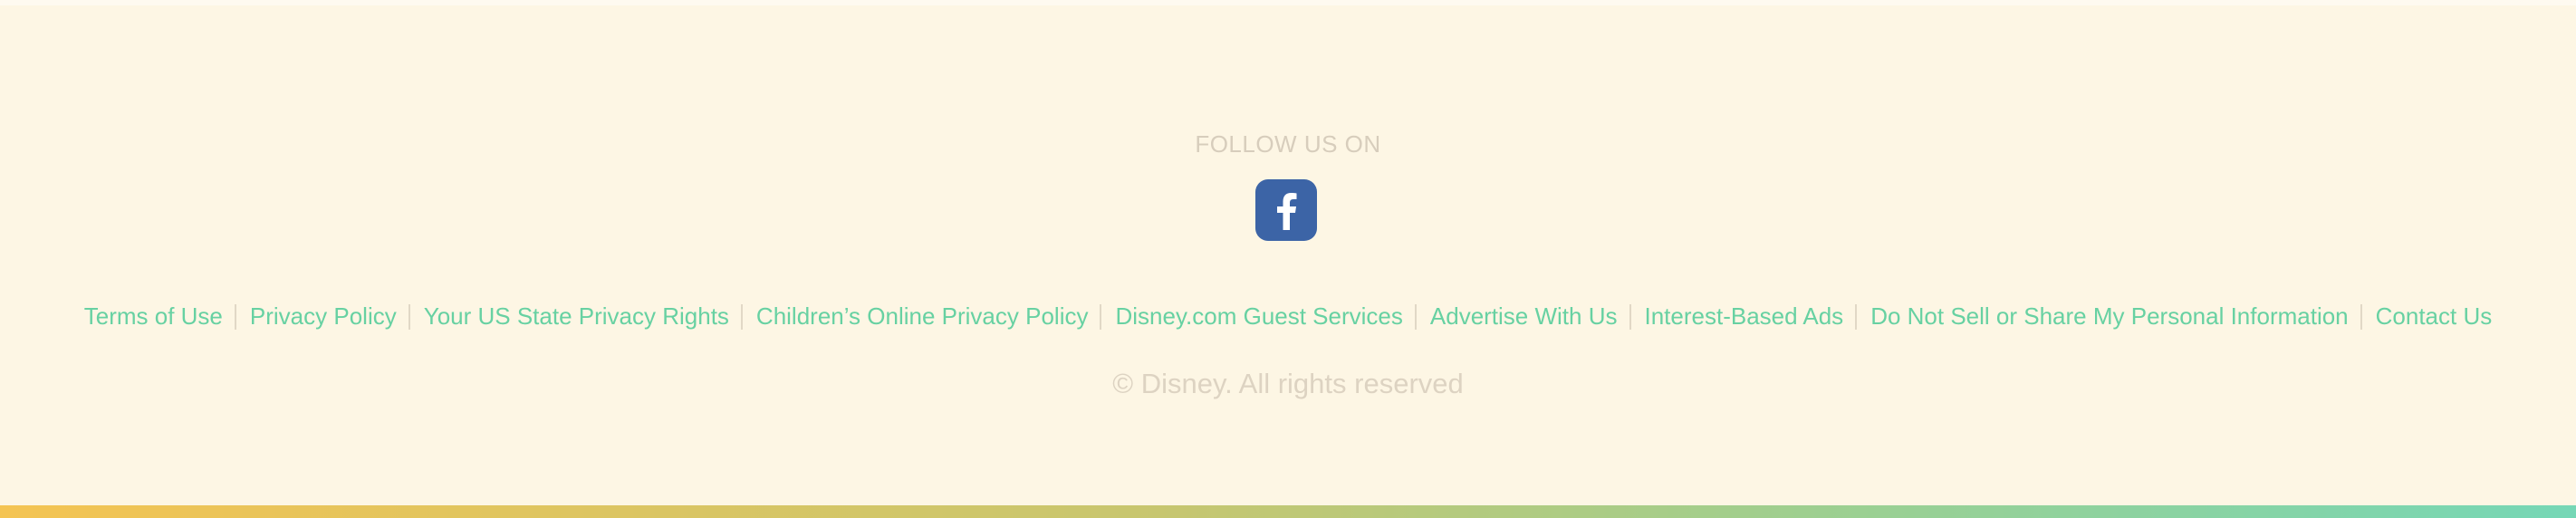  Describe the element at coordinates (922, 317) in the screenshot. I see `childrens-privacy-policy-link: Children’s Online Privacy Policy` at that location.